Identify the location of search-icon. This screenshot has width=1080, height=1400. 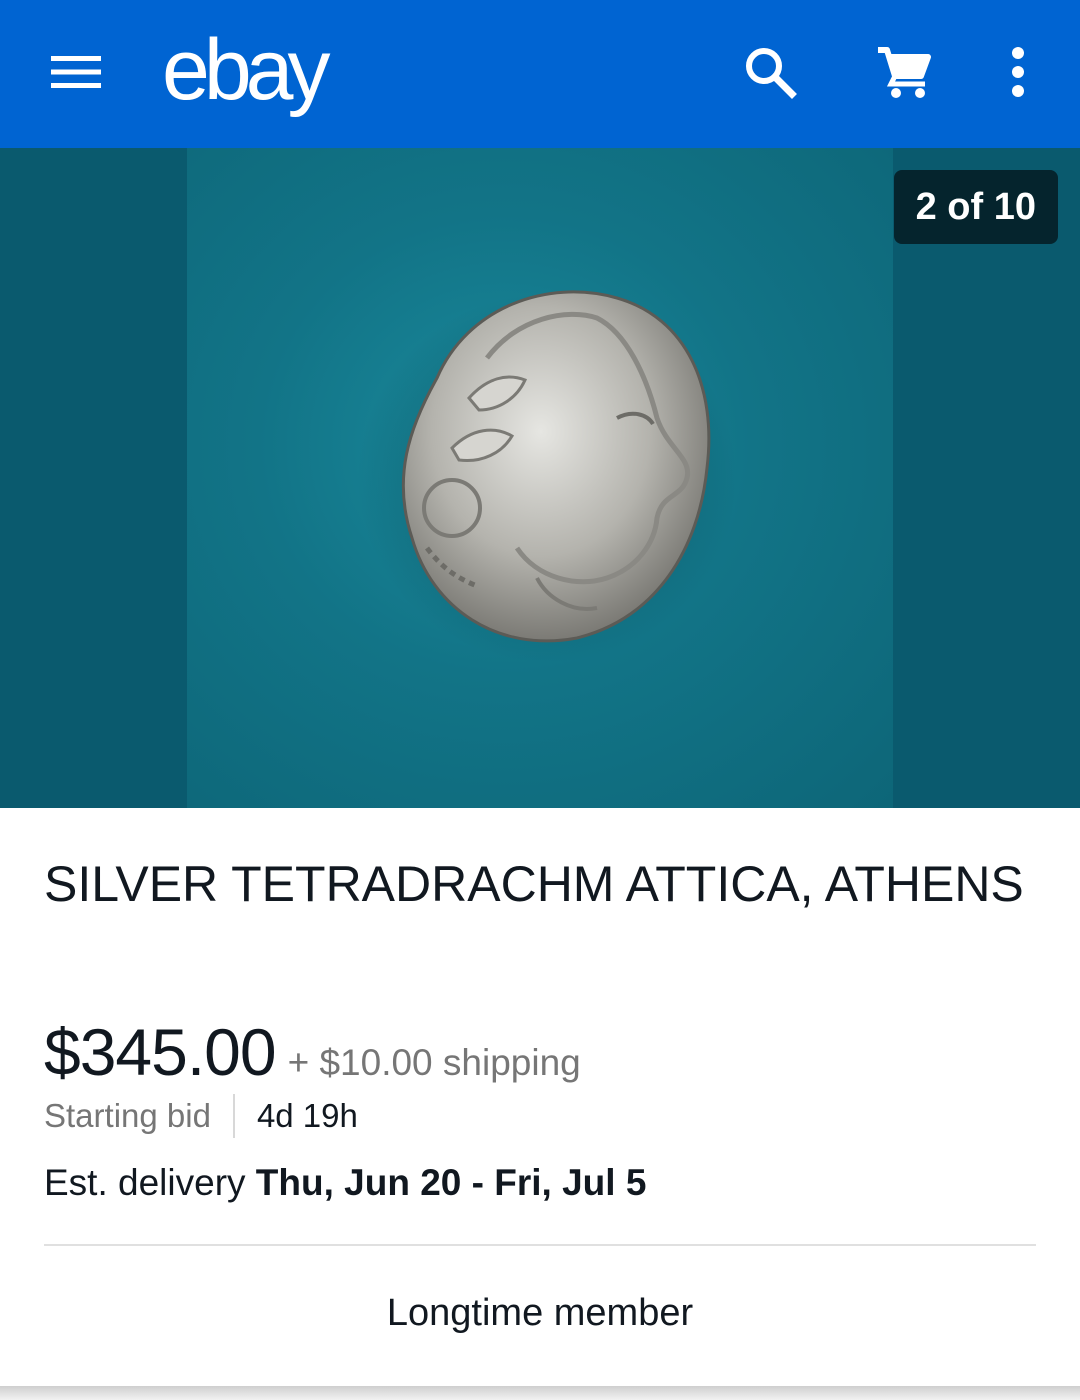
(771, 73).